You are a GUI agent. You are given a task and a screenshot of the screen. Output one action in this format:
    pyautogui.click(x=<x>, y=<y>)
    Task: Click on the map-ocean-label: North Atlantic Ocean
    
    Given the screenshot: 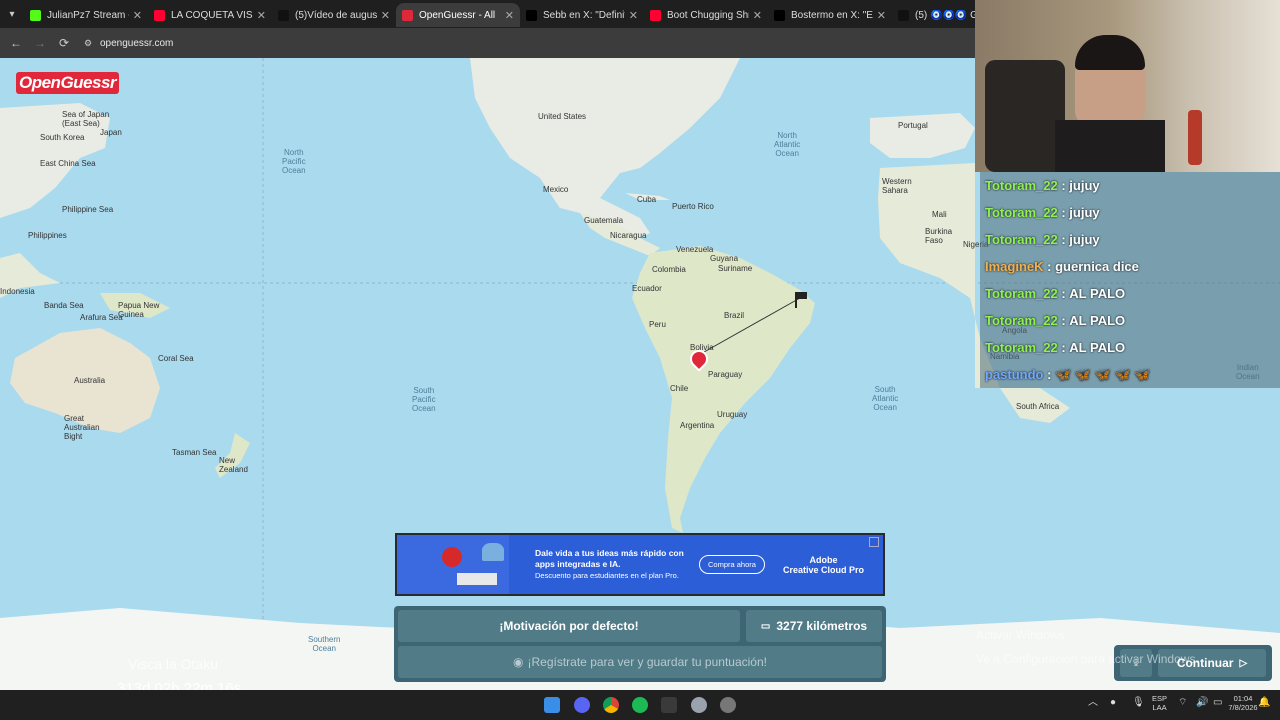 What is the action you would take?
    pyautogui.click(x=787, y=144)
    